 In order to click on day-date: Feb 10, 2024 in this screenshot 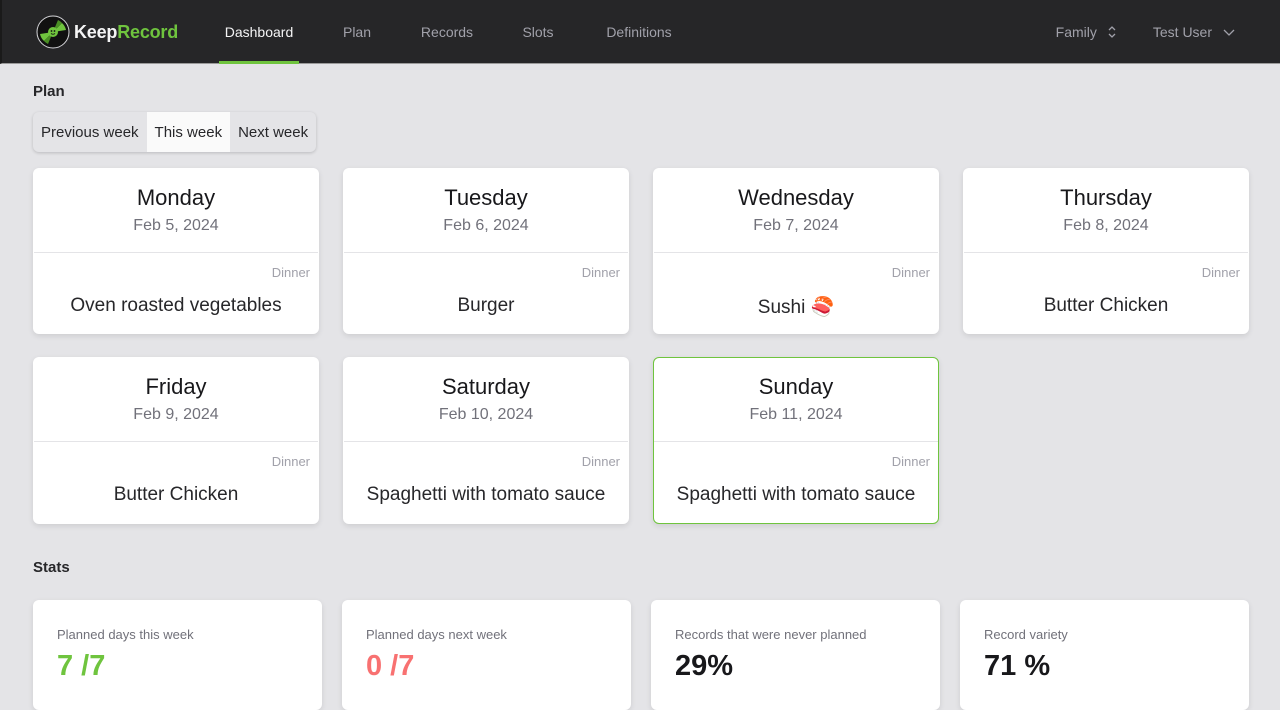, I will do `click(486, 414)`.